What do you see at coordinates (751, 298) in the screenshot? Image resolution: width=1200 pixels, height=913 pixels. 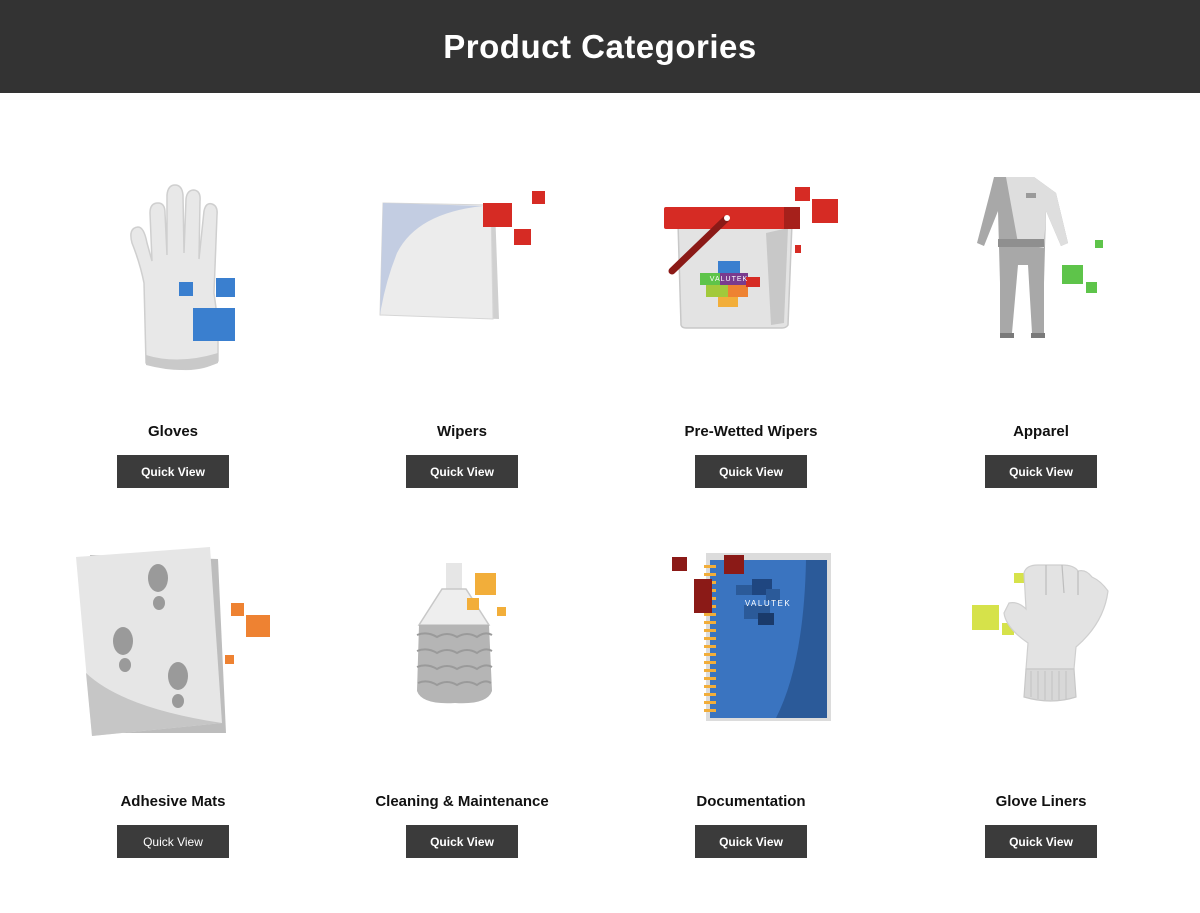 I see `bucket-icon: VALUTEK` at bounding box center [751, 298].